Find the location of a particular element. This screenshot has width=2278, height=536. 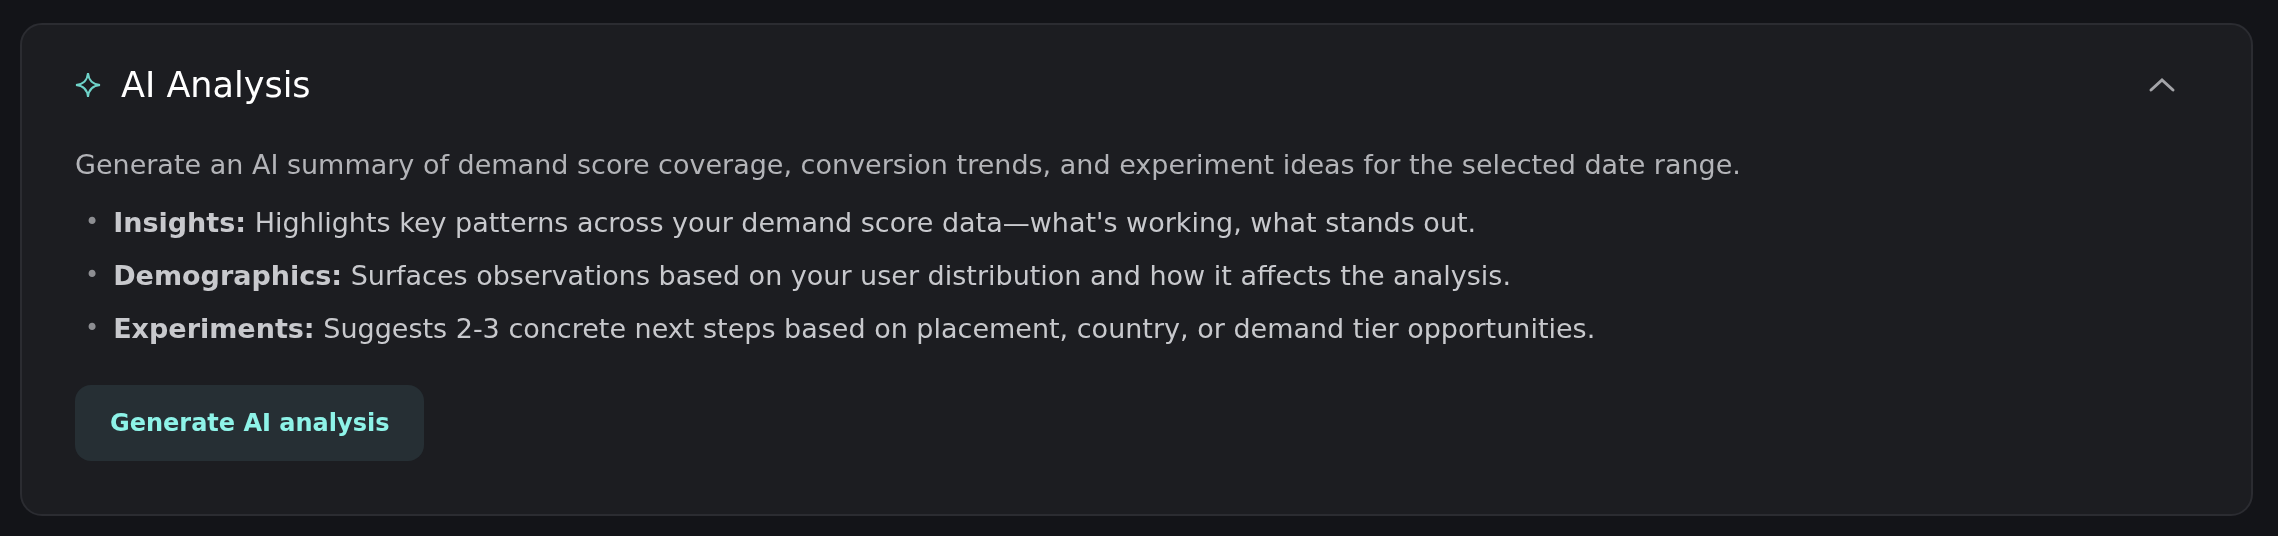

feature-list-item: Insights: Highlights key patterns across your demand score data—what's working, what stands out. is located at coordinates (795, 222).